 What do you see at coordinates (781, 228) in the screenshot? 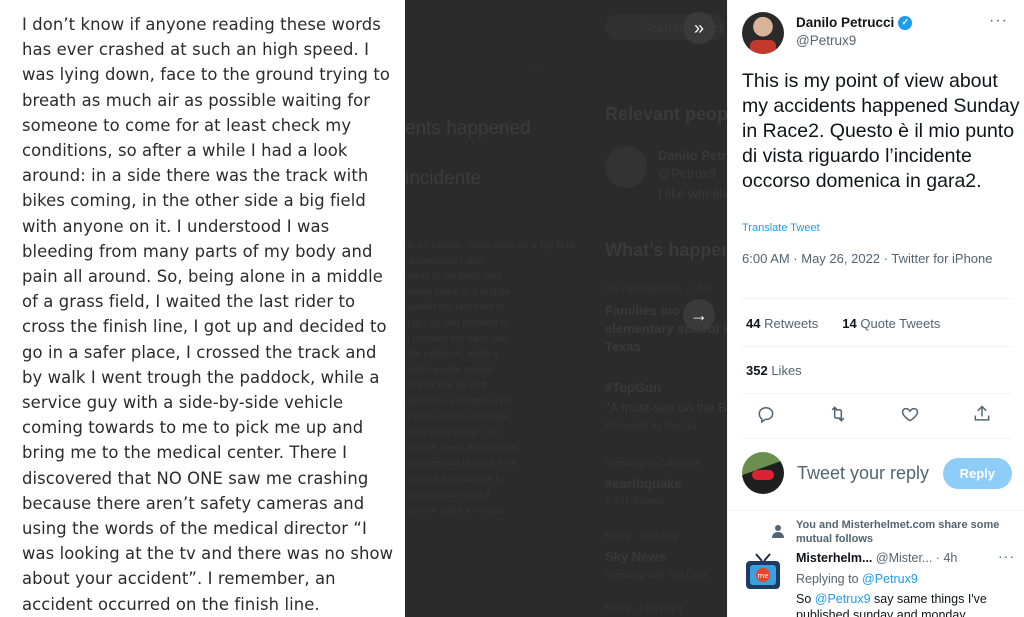
I see `translate-tweet-link: Translate Tweet` at bounding box center [781, 228].